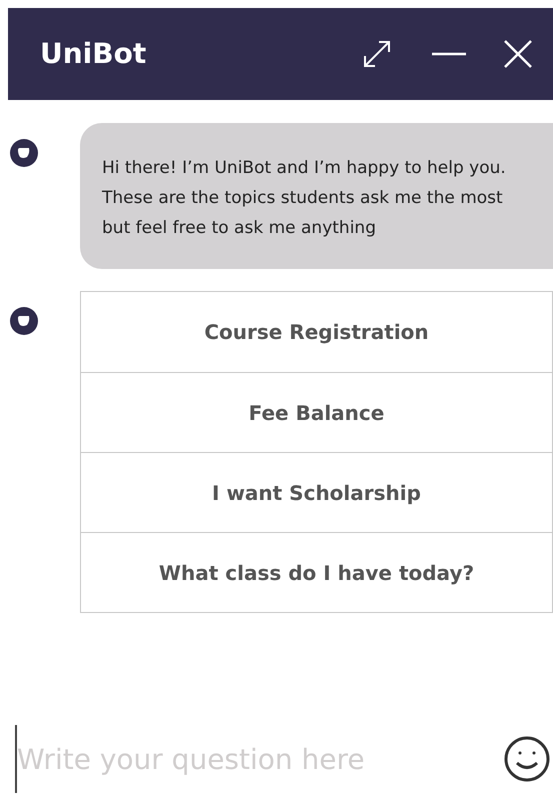 The image size is (553, 802). What do you see at coordinates (316, 492) in the screenshot?
I see `topic-option: I want Scholarship` at bounding box center [316, 492].